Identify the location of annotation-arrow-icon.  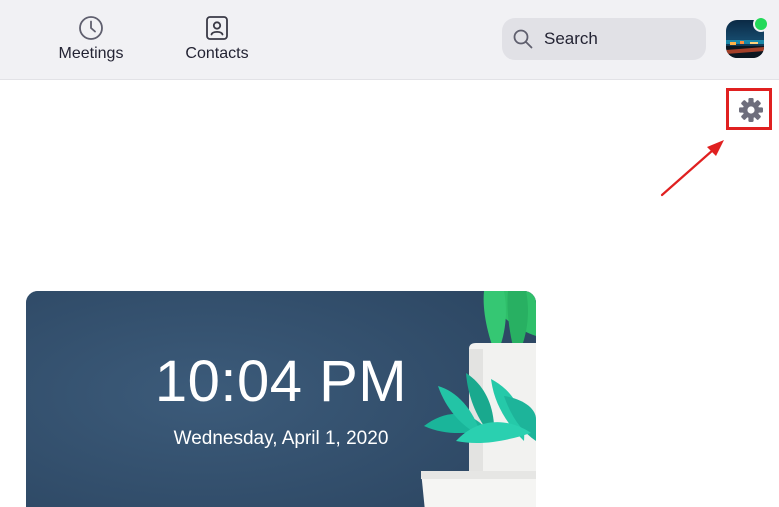
(692, 168).